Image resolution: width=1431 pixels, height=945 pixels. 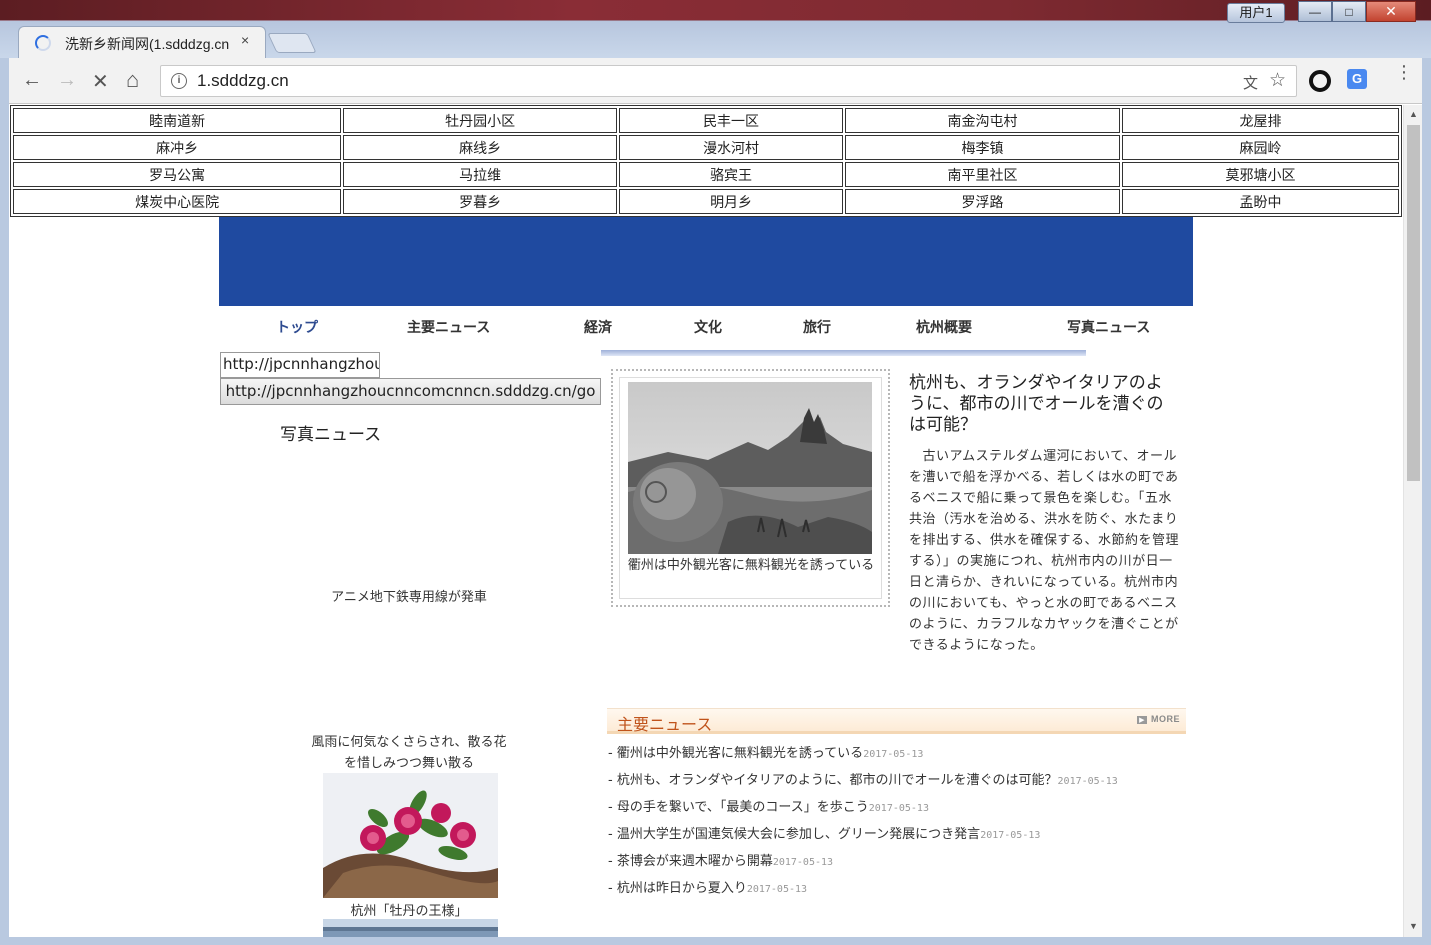 I want to click on browser-menu-icon: ⋮, so click(x=1404, y=72).